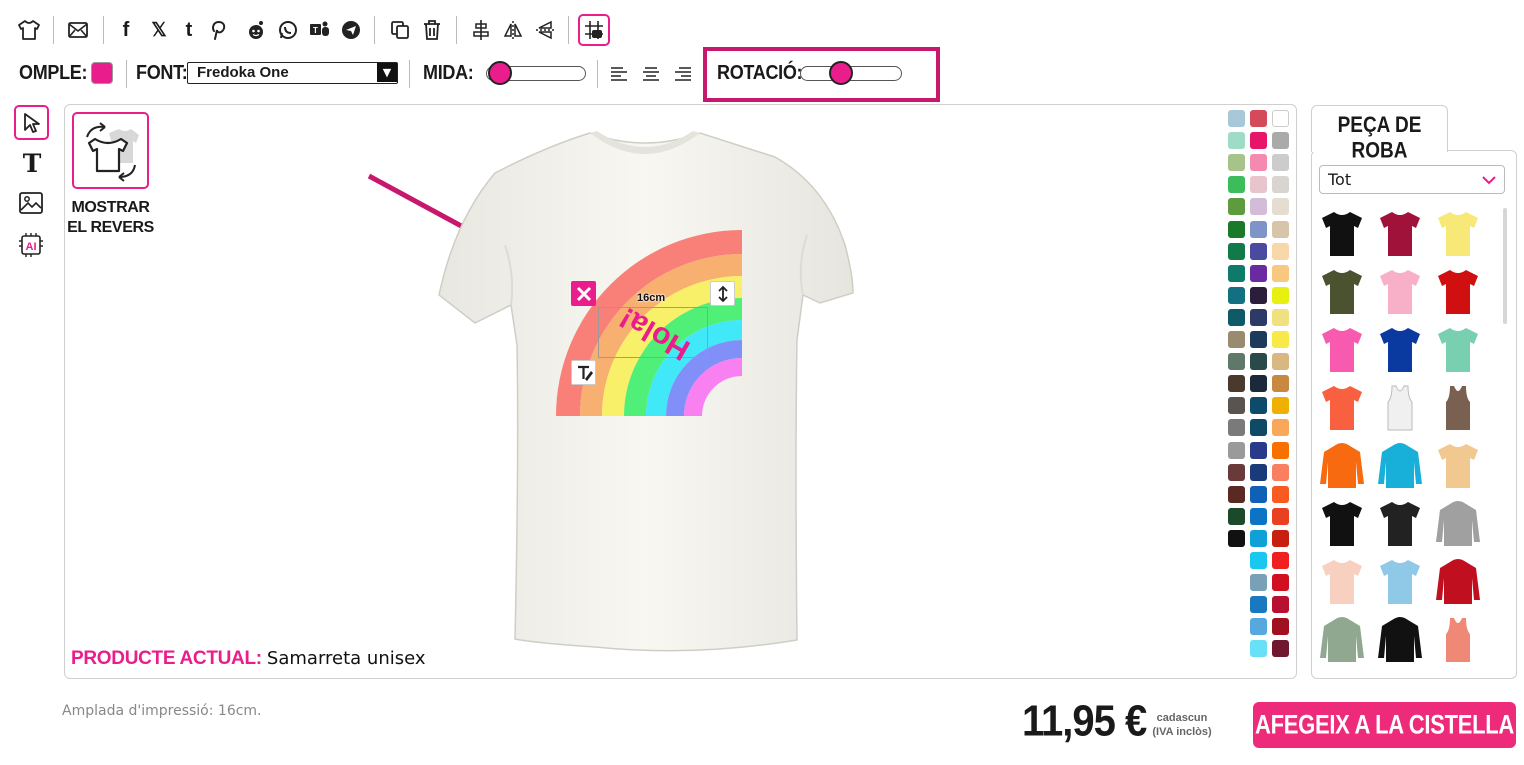 This screenshot has width=1524, height=765. I want to click on garment-burgundy-tshirt, so click(1400, 234).